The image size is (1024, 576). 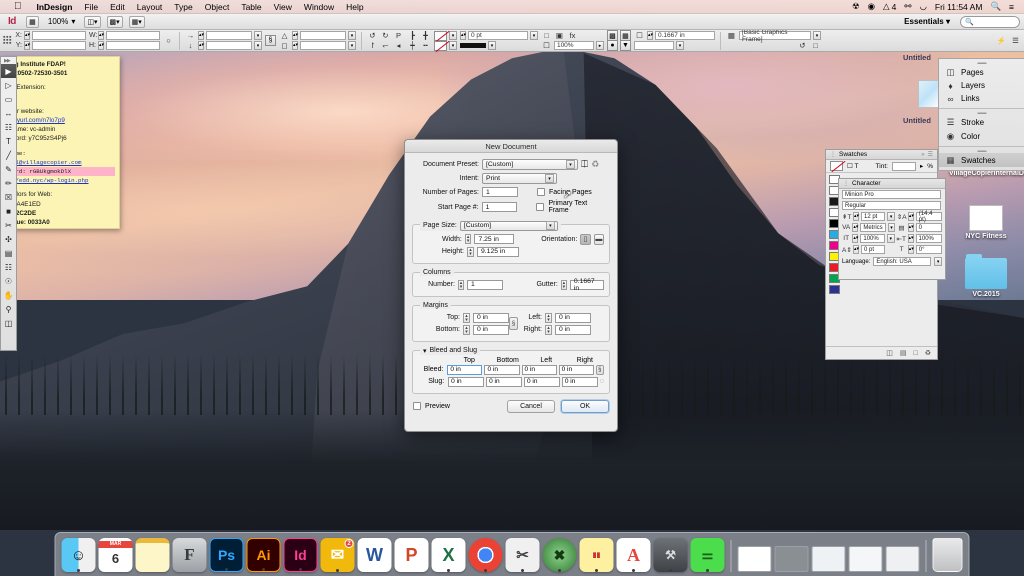 I want to click on stroke-weight-stepper: ▴▾, so click(x=462, y=35).